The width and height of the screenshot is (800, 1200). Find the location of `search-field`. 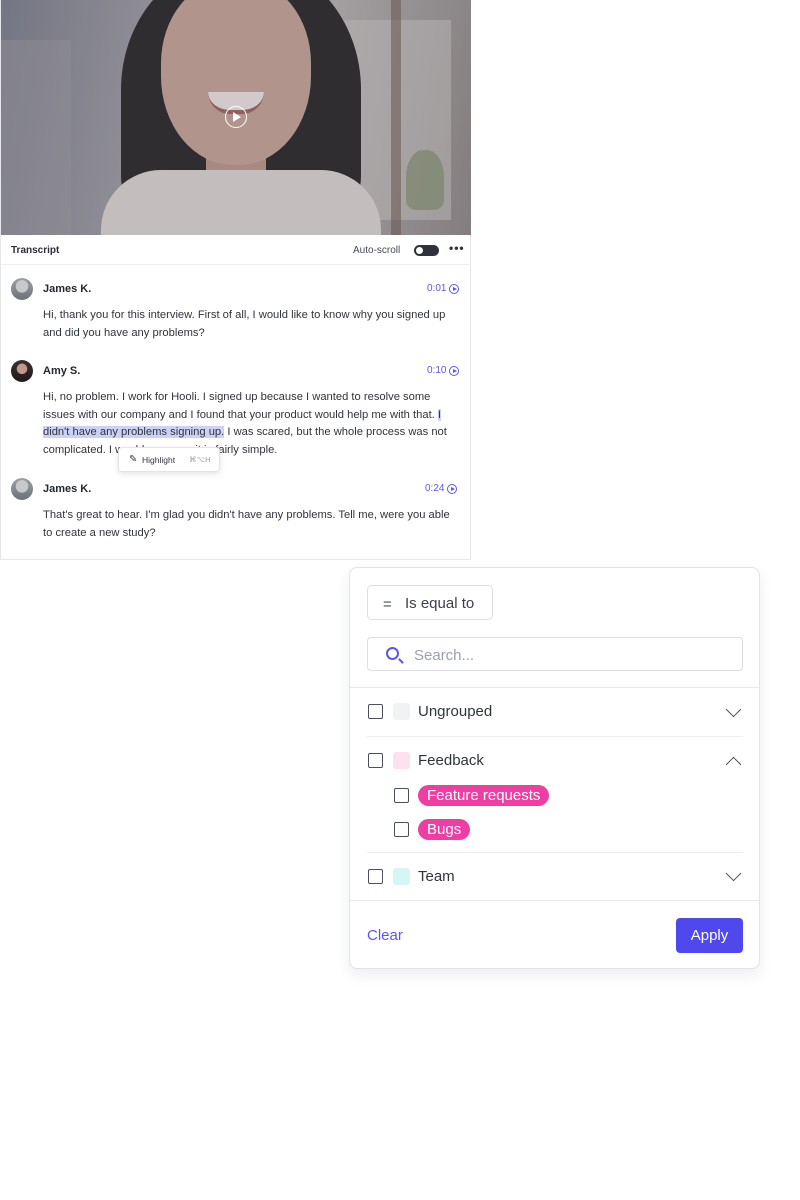

search-field is located at coordinates (555, 654).